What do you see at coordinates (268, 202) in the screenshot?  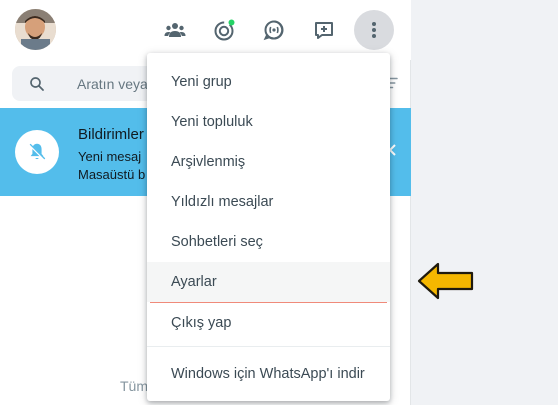 I see `menu-item-starred-messages: Yıldızlı mesajlar` at bounding box center [268, 202].